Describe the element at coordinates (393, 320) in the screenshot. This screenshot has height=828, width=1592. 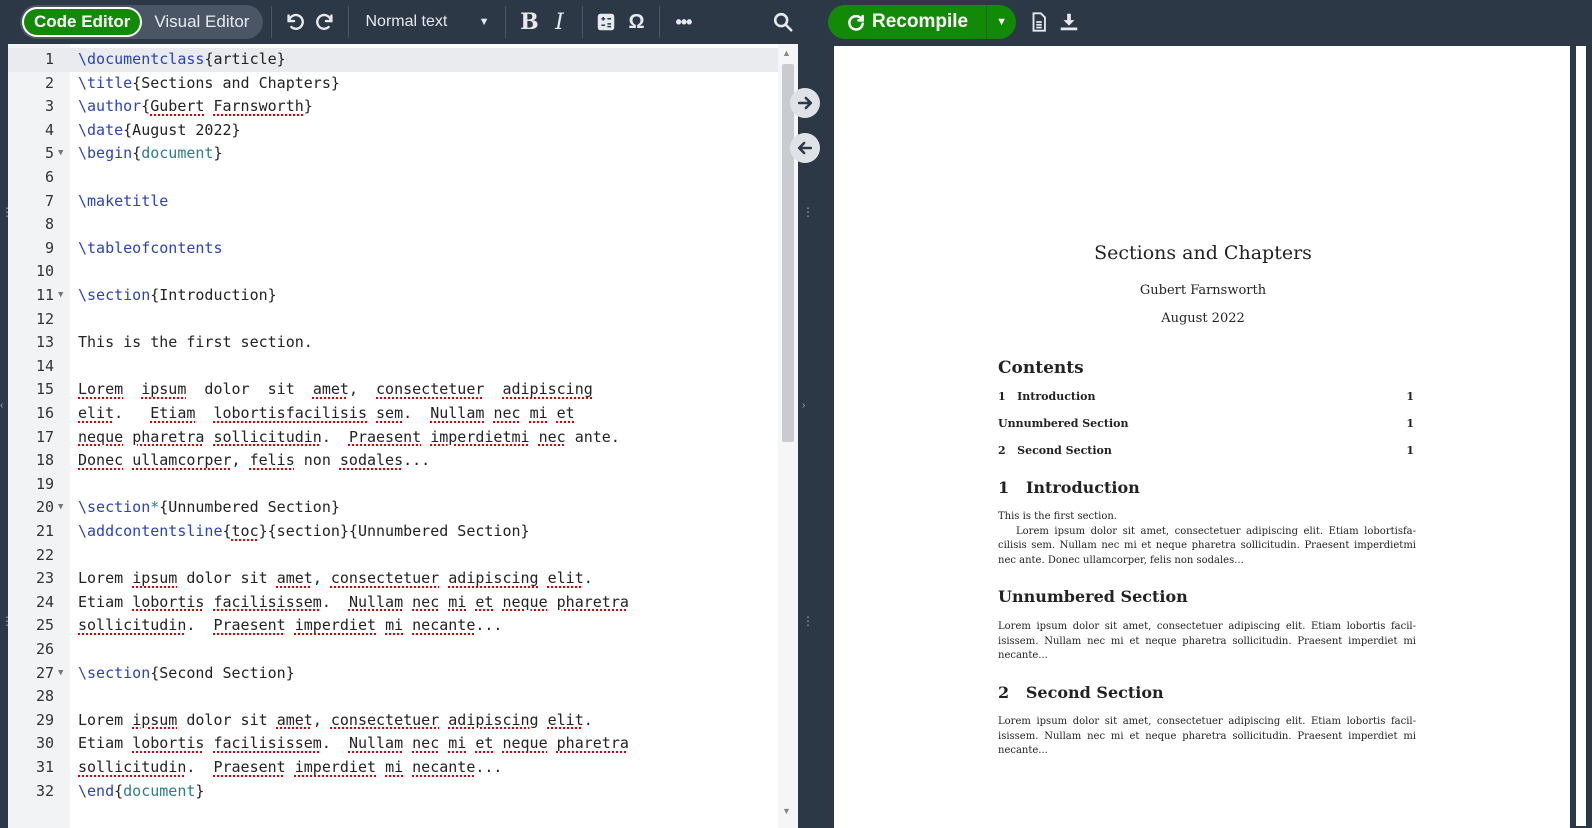
I see `code-line: 12` at that location.